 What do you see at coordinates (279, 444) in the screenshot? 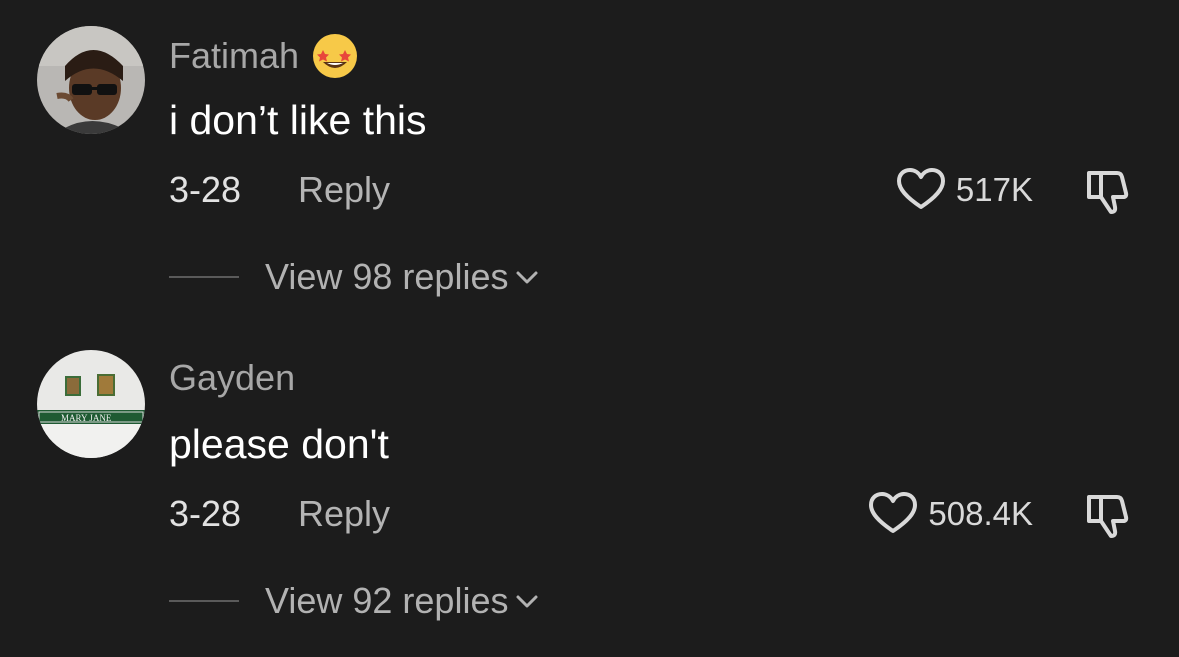
I see `comment-text: please don't` at bounding box center [279, 444].